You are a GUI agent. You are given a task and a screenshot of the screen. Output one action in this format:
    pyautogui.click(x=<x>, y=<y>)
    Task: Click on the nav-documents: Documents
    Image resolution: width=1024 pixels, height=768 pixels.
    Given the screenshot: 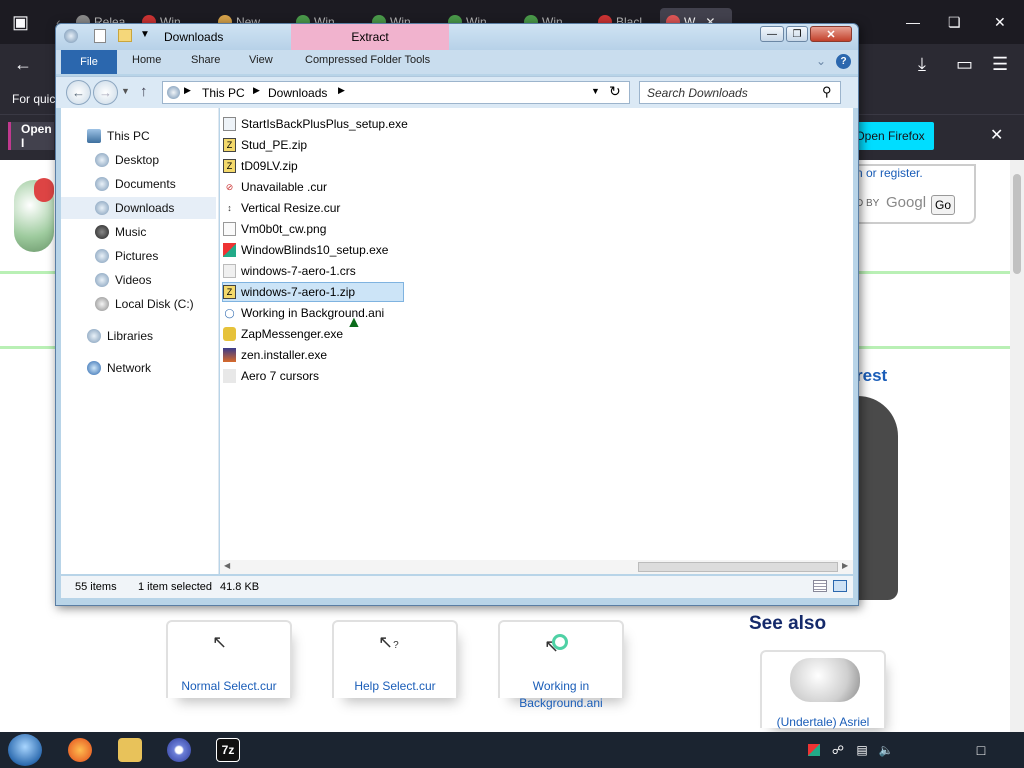 What is the action you would take?
    pyautogui.click(x=138, y=184)
    